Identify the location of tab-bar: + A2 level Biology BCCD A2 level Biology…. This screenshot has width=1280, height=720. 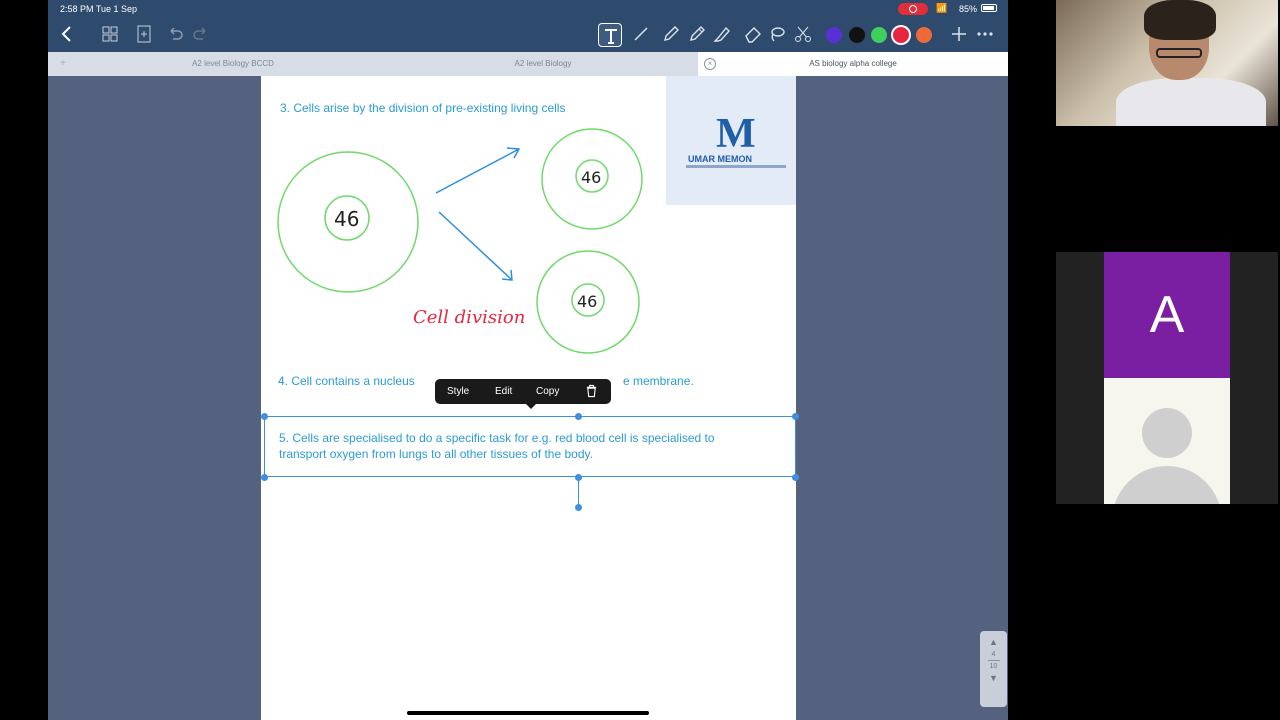
(528, 64).